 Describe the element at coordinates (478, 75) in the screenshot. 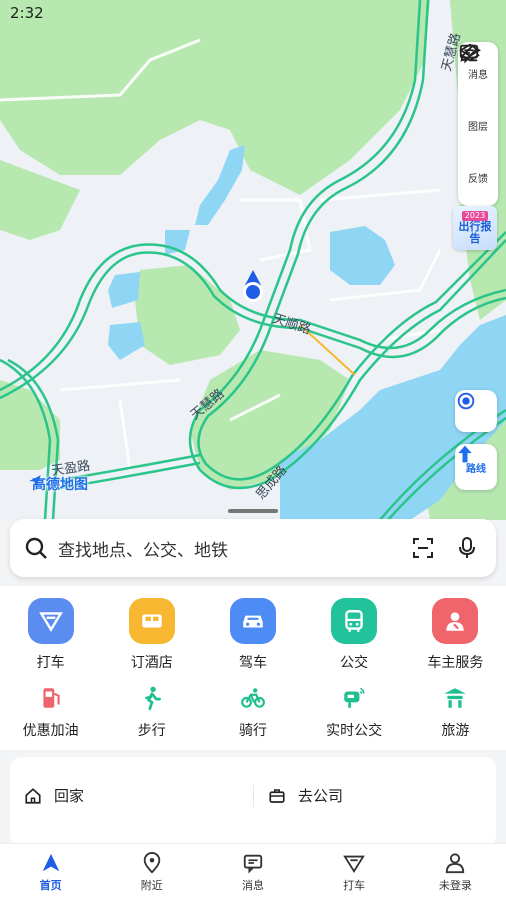

I see `map-tool-label: 消息` at that location.